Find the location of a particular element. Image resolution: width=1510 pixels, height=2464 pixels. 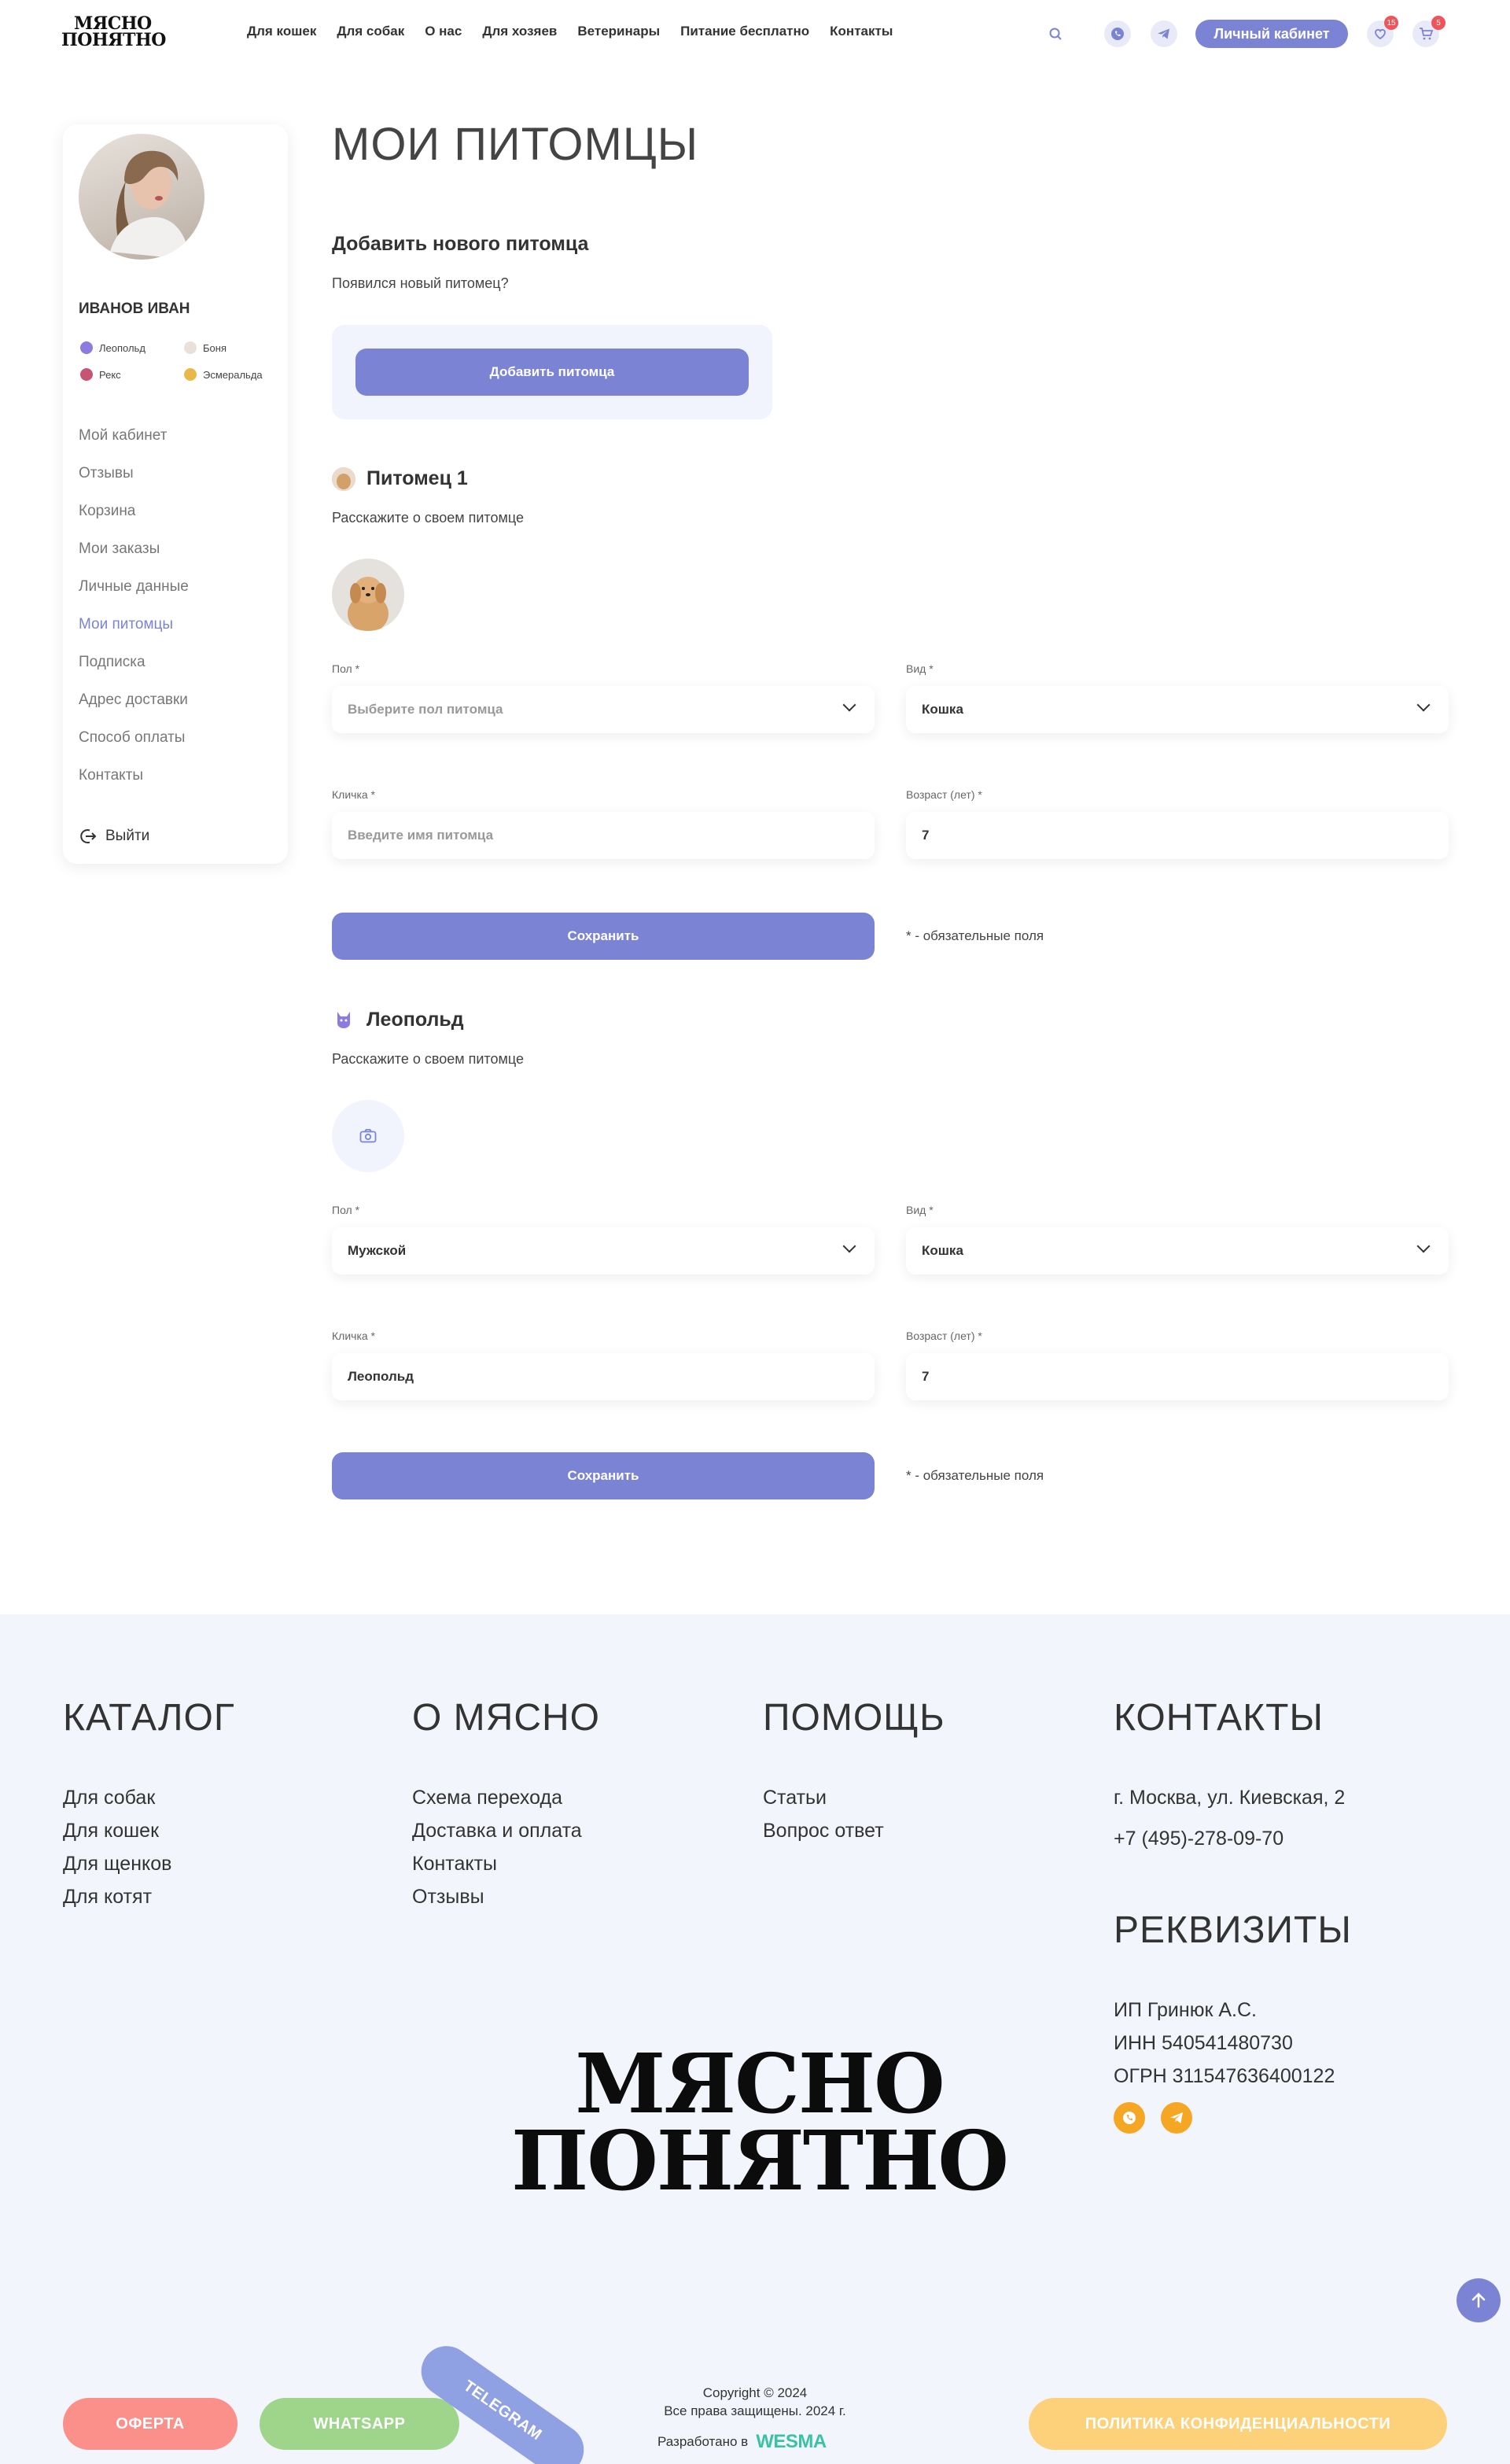

footer-catalog-links: Для собак Для кошек Для щенков Для котят is located at coordinates (117, 1847).